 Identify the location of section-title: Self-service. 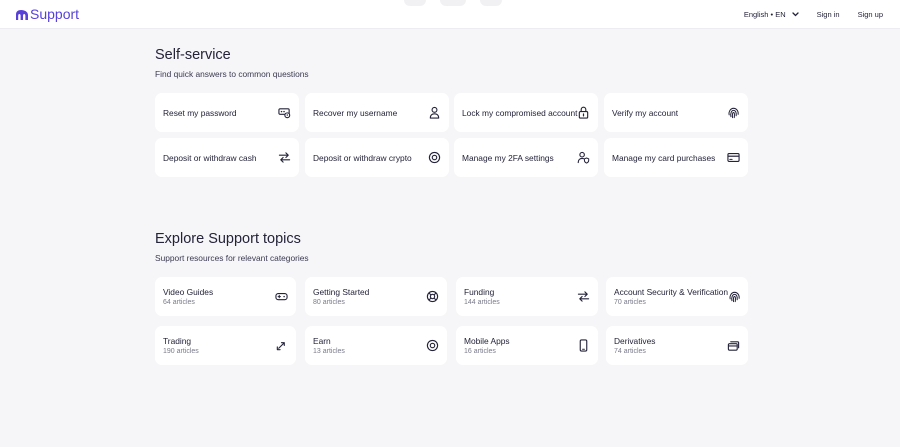
(193, 55).